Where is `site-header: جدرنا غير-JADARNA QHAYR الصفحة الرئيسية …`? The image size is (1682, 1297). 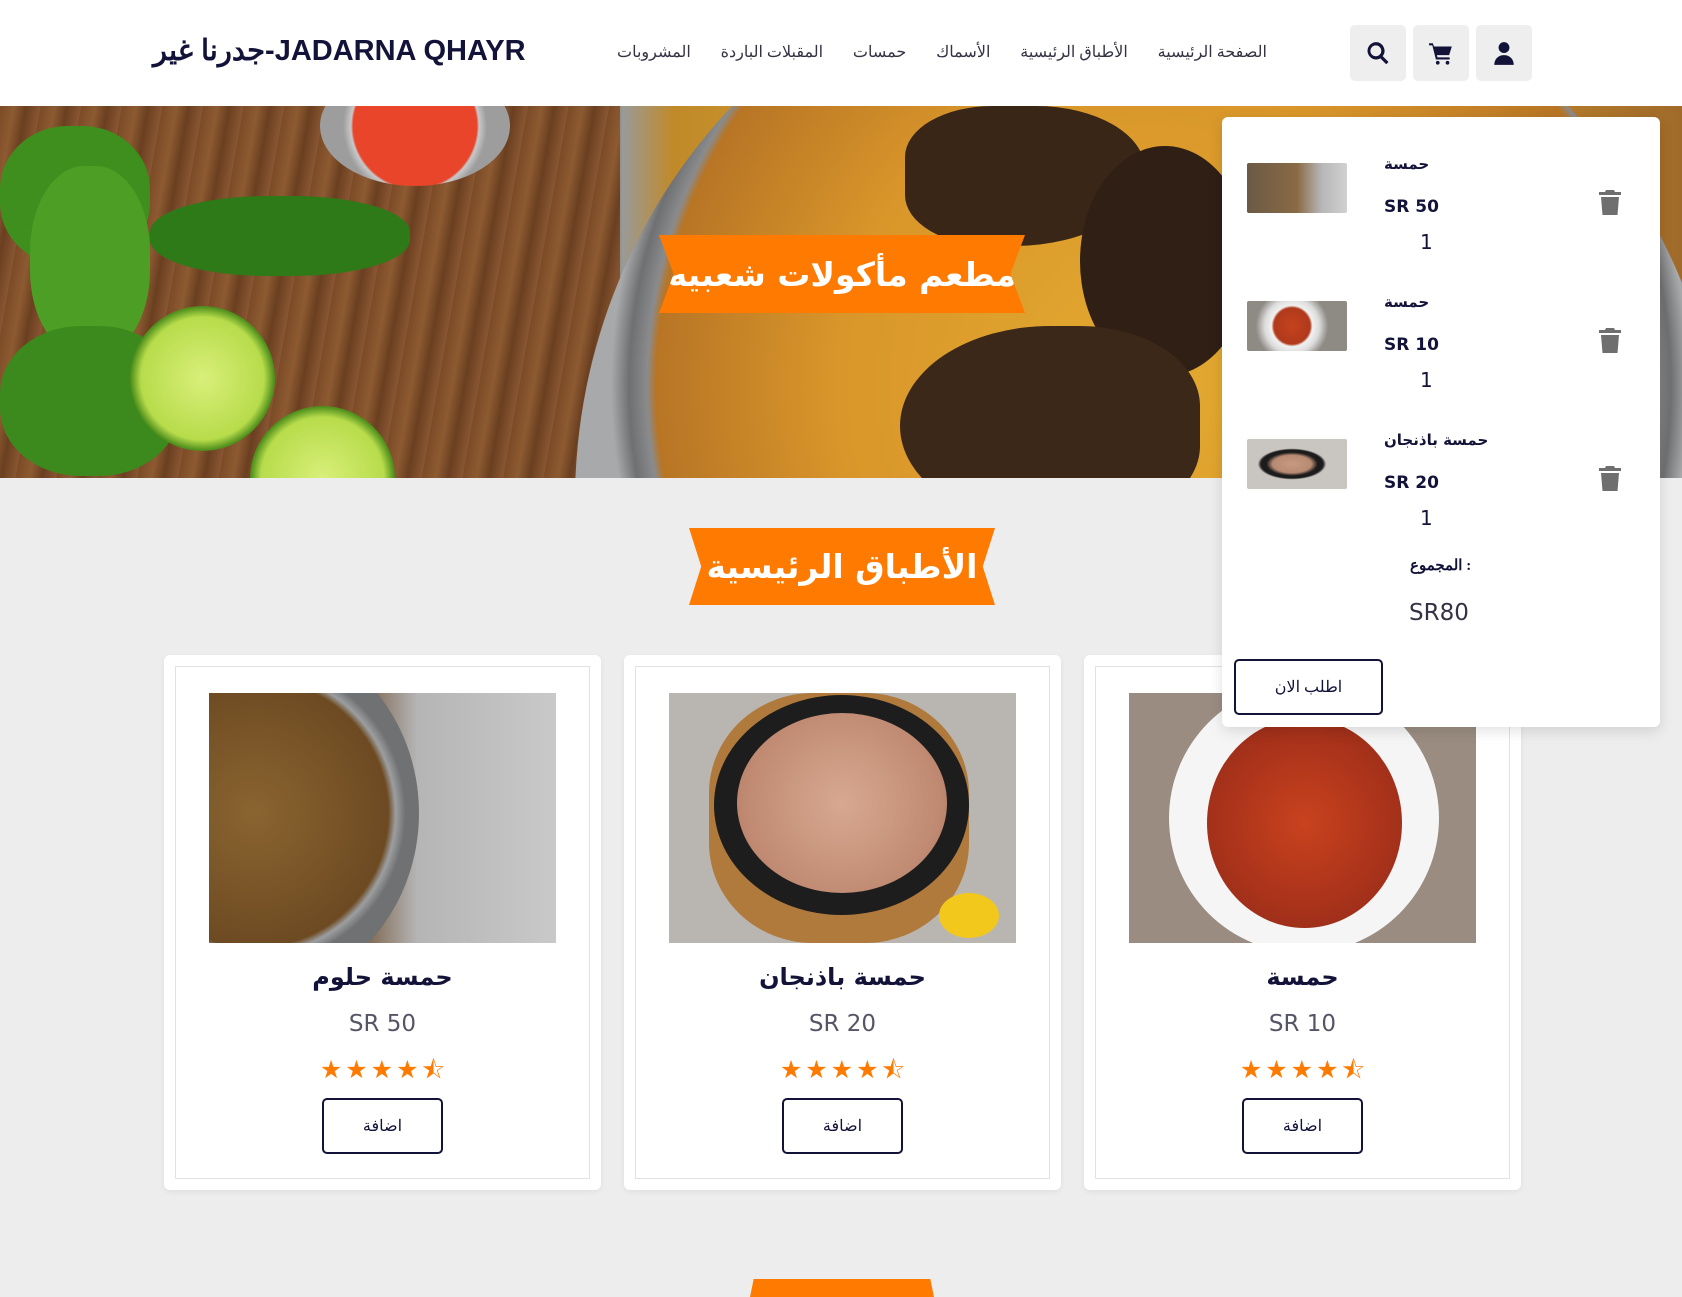
site-header: جدرنا غير-JADARNA QHAYR الصفحة الرئيسية … is located at coordinates (841, 53).